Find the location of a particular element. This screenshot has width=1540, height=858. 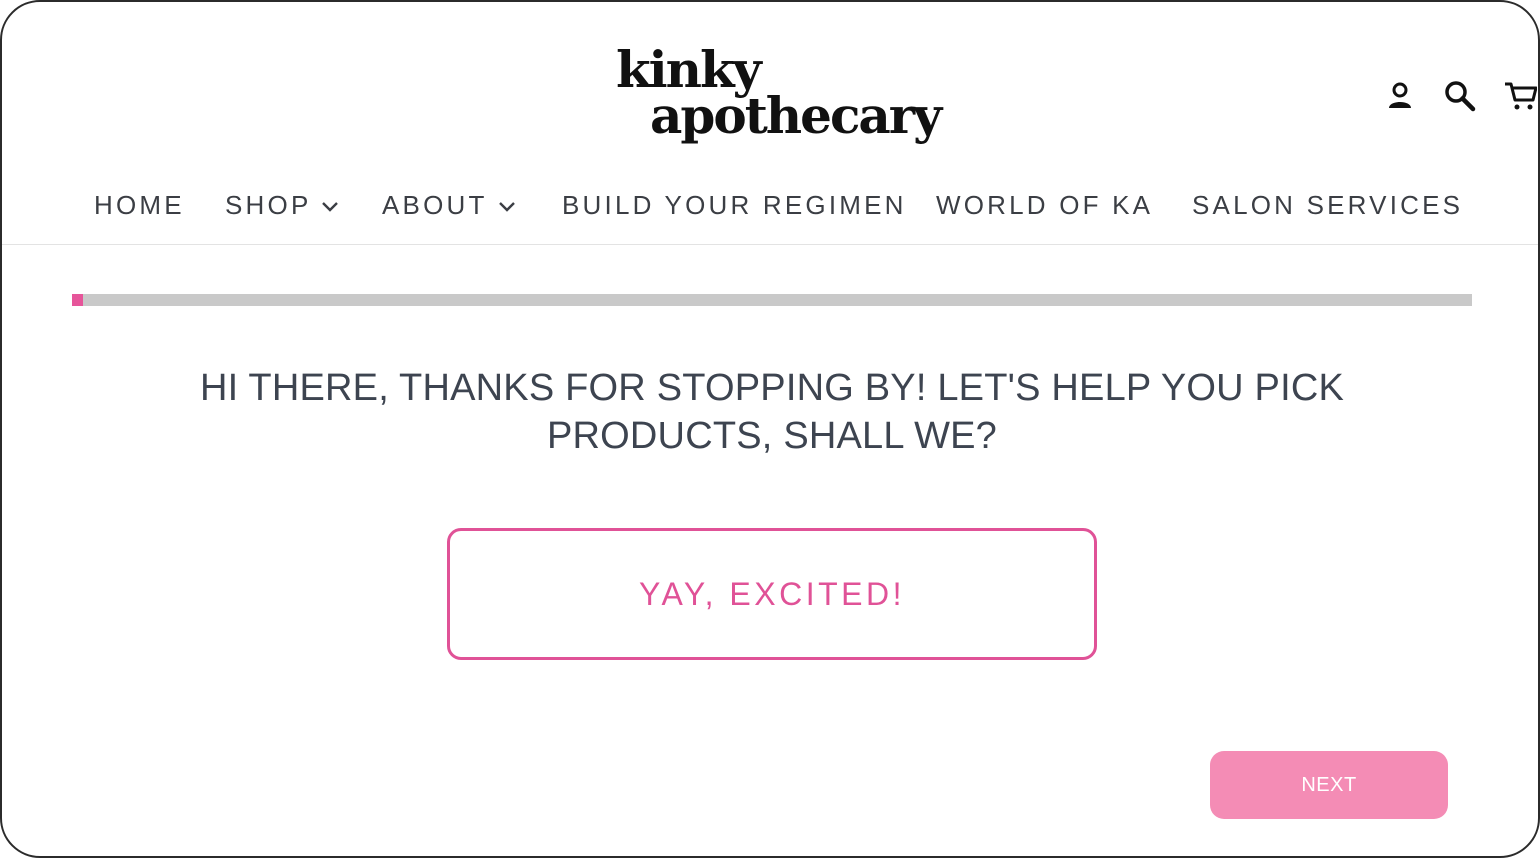

nav-home: HOME is located at coordinates (139, 205).